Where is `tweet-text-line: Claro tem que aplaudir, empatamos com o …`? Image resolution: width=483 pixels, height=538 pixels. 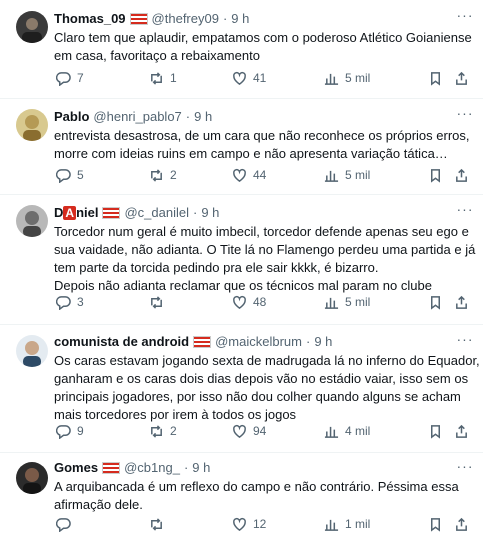 tweet-text-line: Claro tem que aplaudir, empatamos com o … is located at coordinates (263, 37).